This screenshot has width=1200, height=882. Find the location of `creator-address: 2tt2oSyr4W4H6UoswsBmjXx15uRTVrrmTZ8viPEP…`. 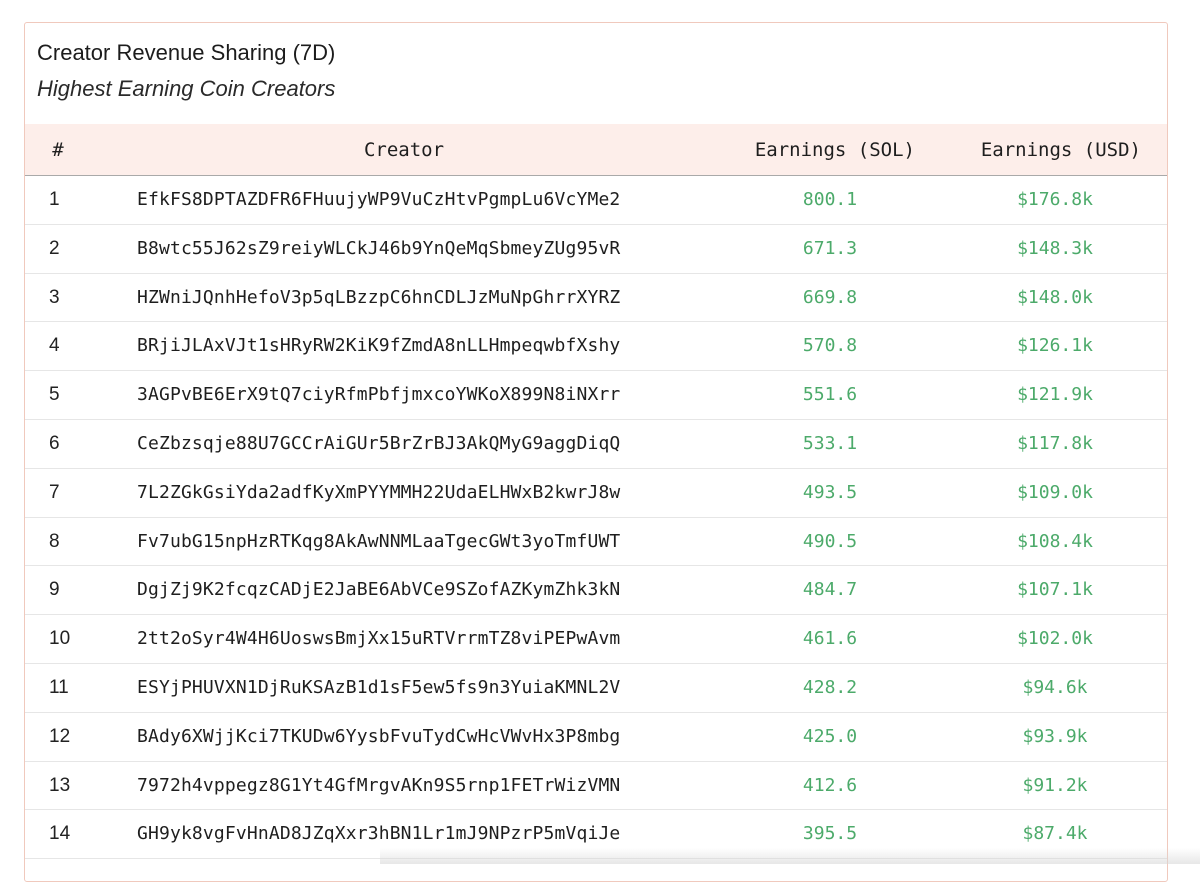

creator-address: 2tt2oSyr4W4H6UoswsBmjXx15uRTVrrmTZ8viPEP… is located at coordinates (378, 639).